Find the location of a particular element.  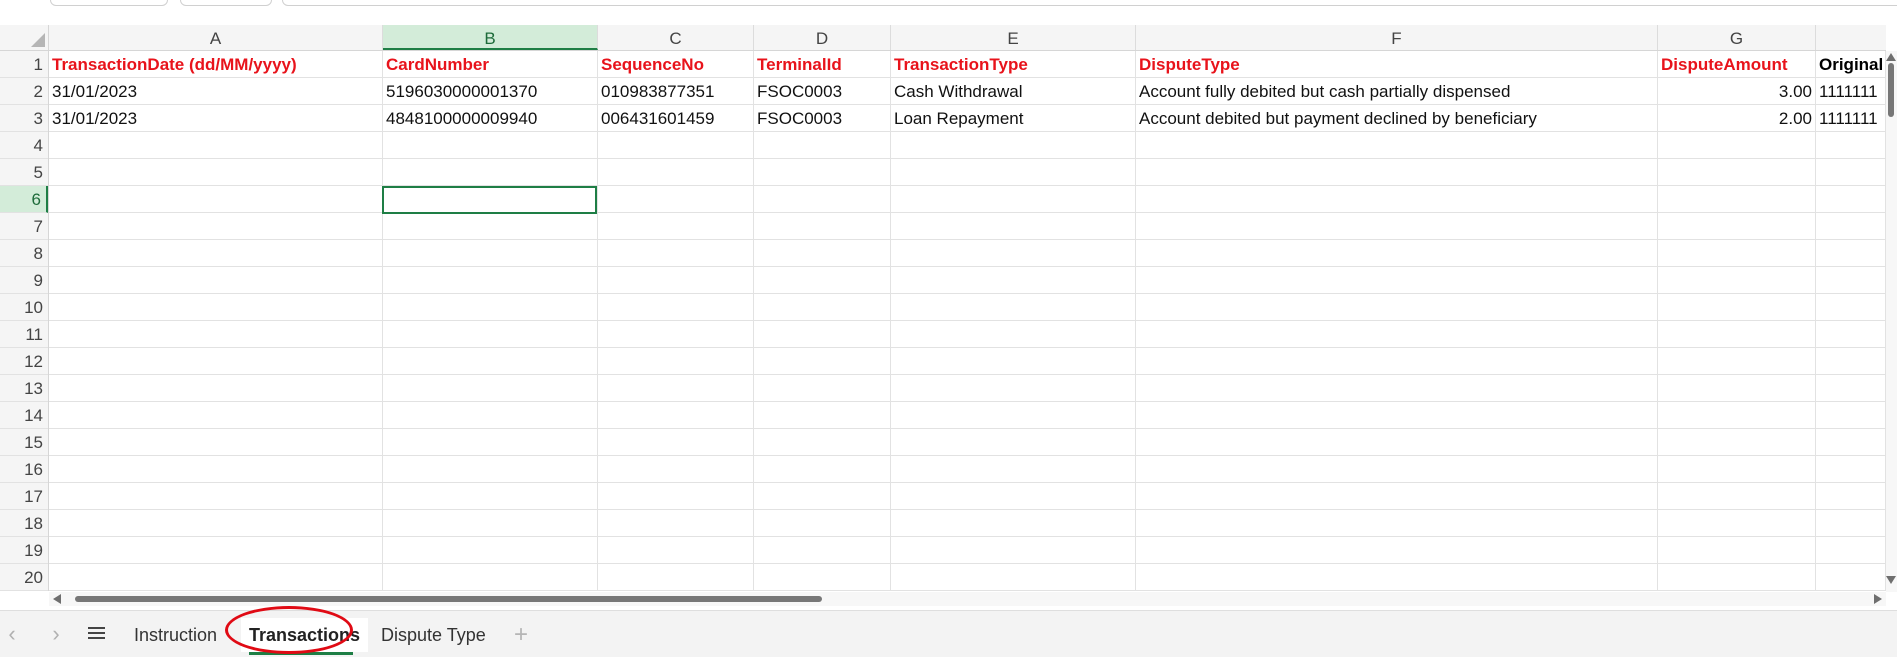

row-header-10: 10 is located at coordinates (24, 307).